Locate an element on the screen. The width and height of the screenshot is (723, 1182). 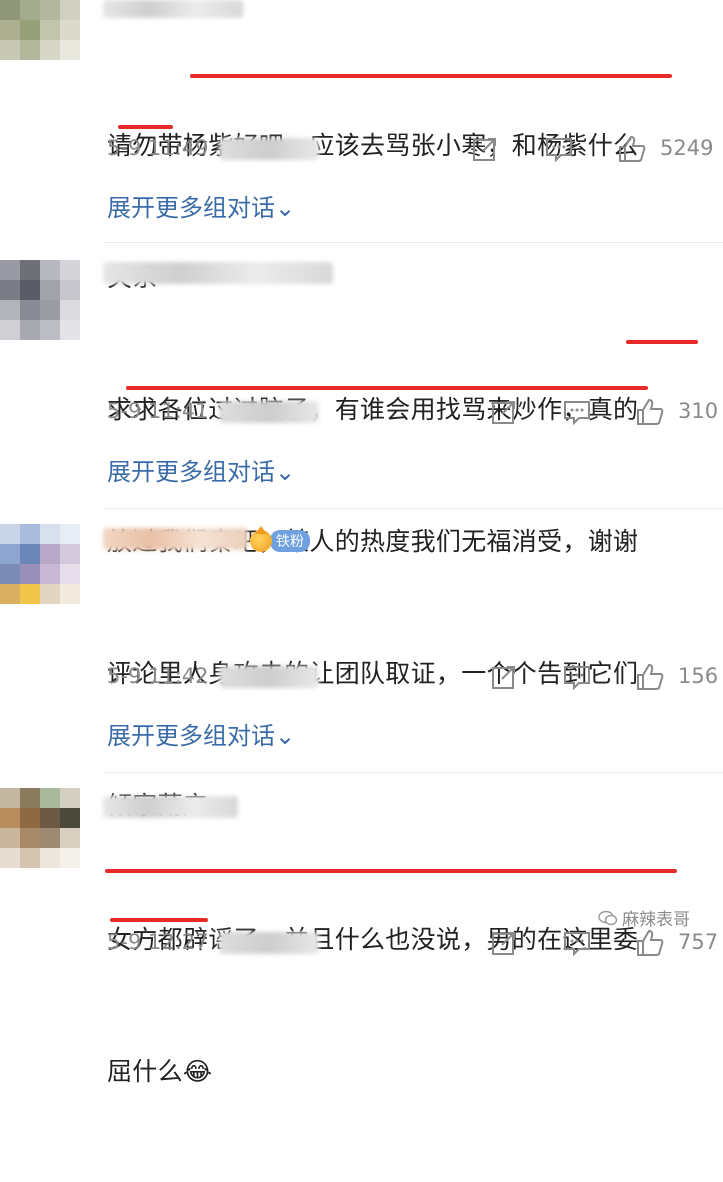
timestamp: 5-9 11:49 is located at coordinates (158, 148).